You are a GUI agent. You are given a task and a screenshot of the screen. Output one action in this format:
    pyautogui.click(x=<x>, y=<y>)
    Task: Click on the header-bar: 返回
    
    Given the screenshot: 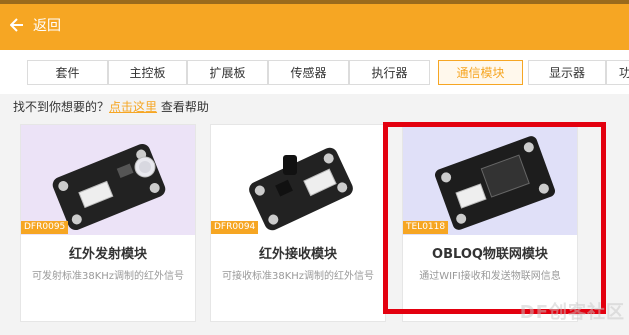 What is the action you would take?
    pyautogui.click(x=314, y=27)
    